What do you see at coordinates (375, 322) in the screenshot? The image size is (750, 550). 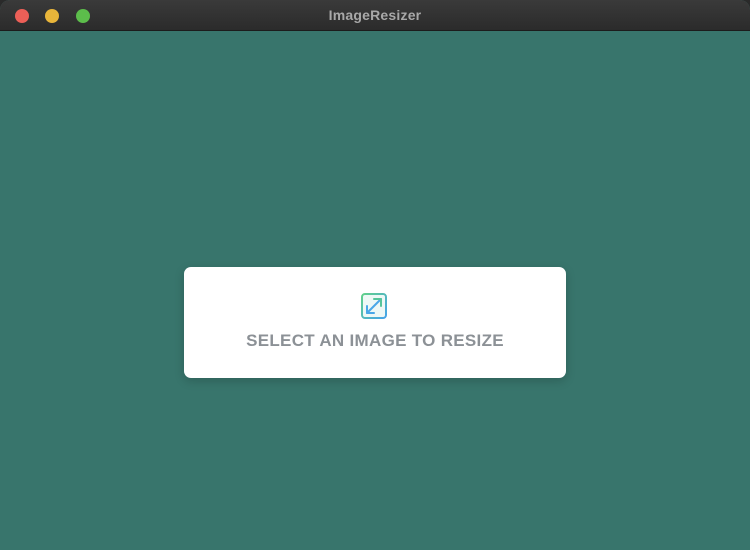 I see `select-image-button: SELECT AN IMAGE TO RESIZE` at bounding box center [375, 322].